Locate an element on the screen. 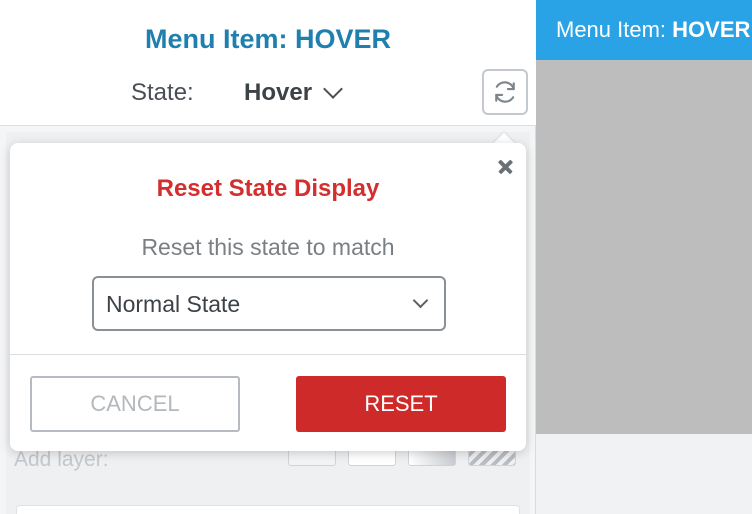  match-state-select-value: Normal State is located at coordinates (173, 304).